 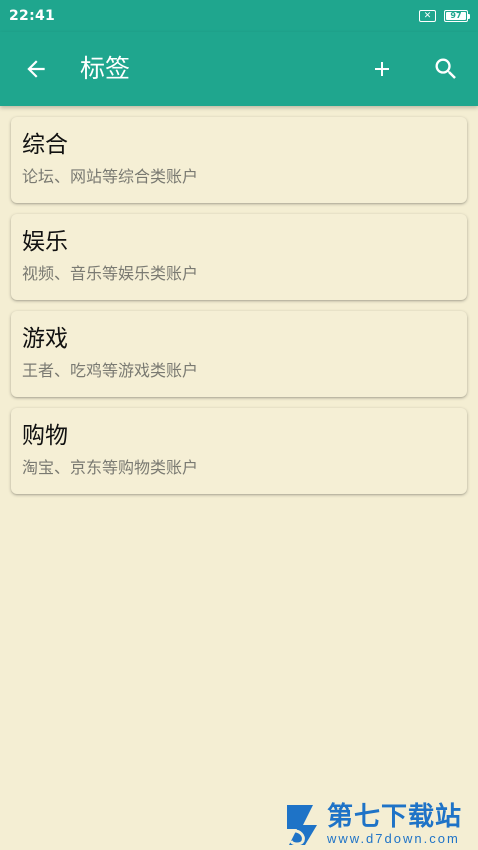 I want to click on tag-description: 论坛、网站等综合类账户, so click(x=110, y=176).